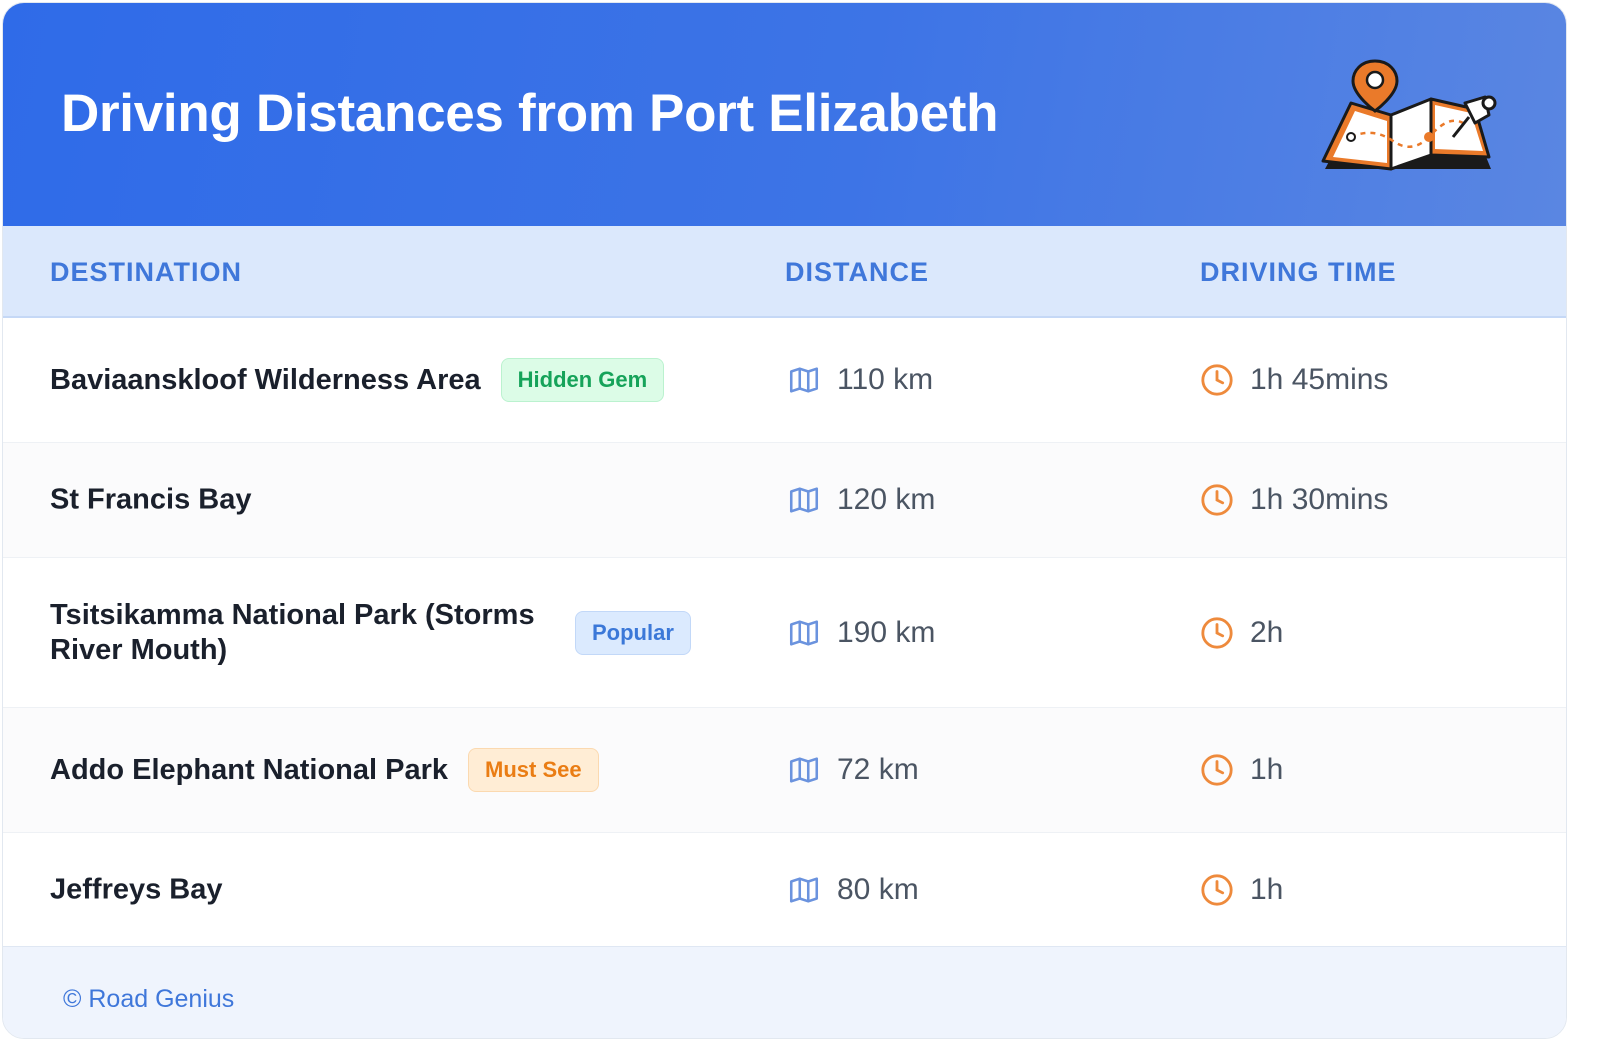  What do you see at coordinates (1409, 115) in the screenshot?
I see `map-with-pins-icon` at bounding box center [1409, 115].